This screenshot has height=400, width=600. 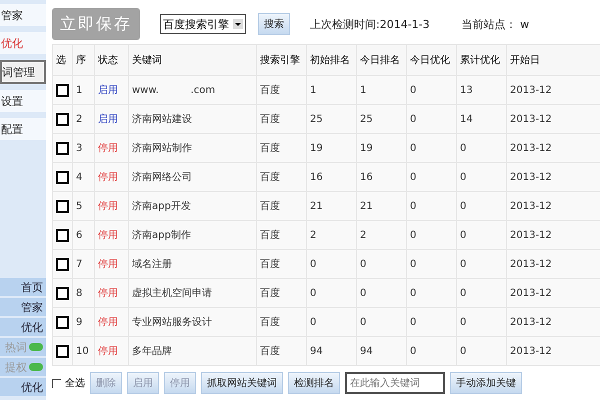 What do you see at coordinates (274, 24) in the screenshot?
I see `search-button: 搜索` at bounding box center [274, 24].